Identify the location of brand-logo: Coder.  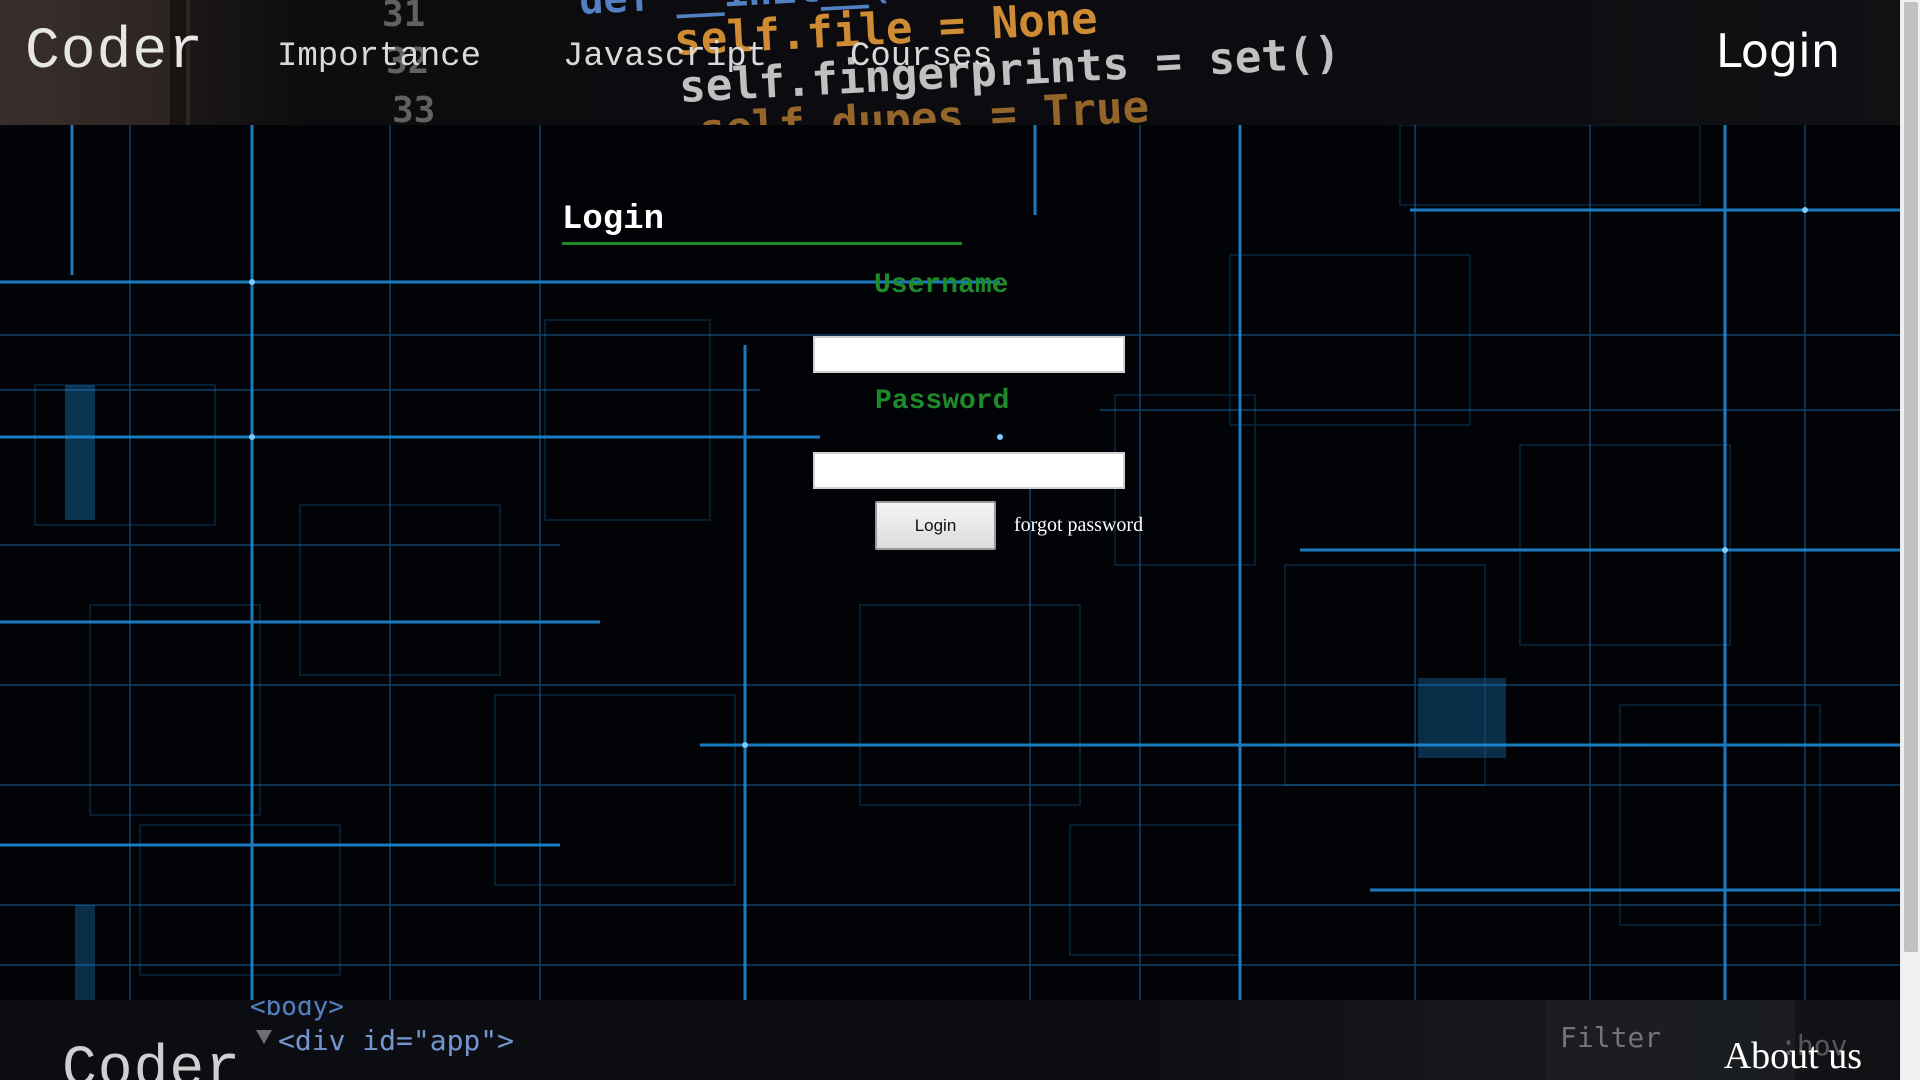
(114, 52).